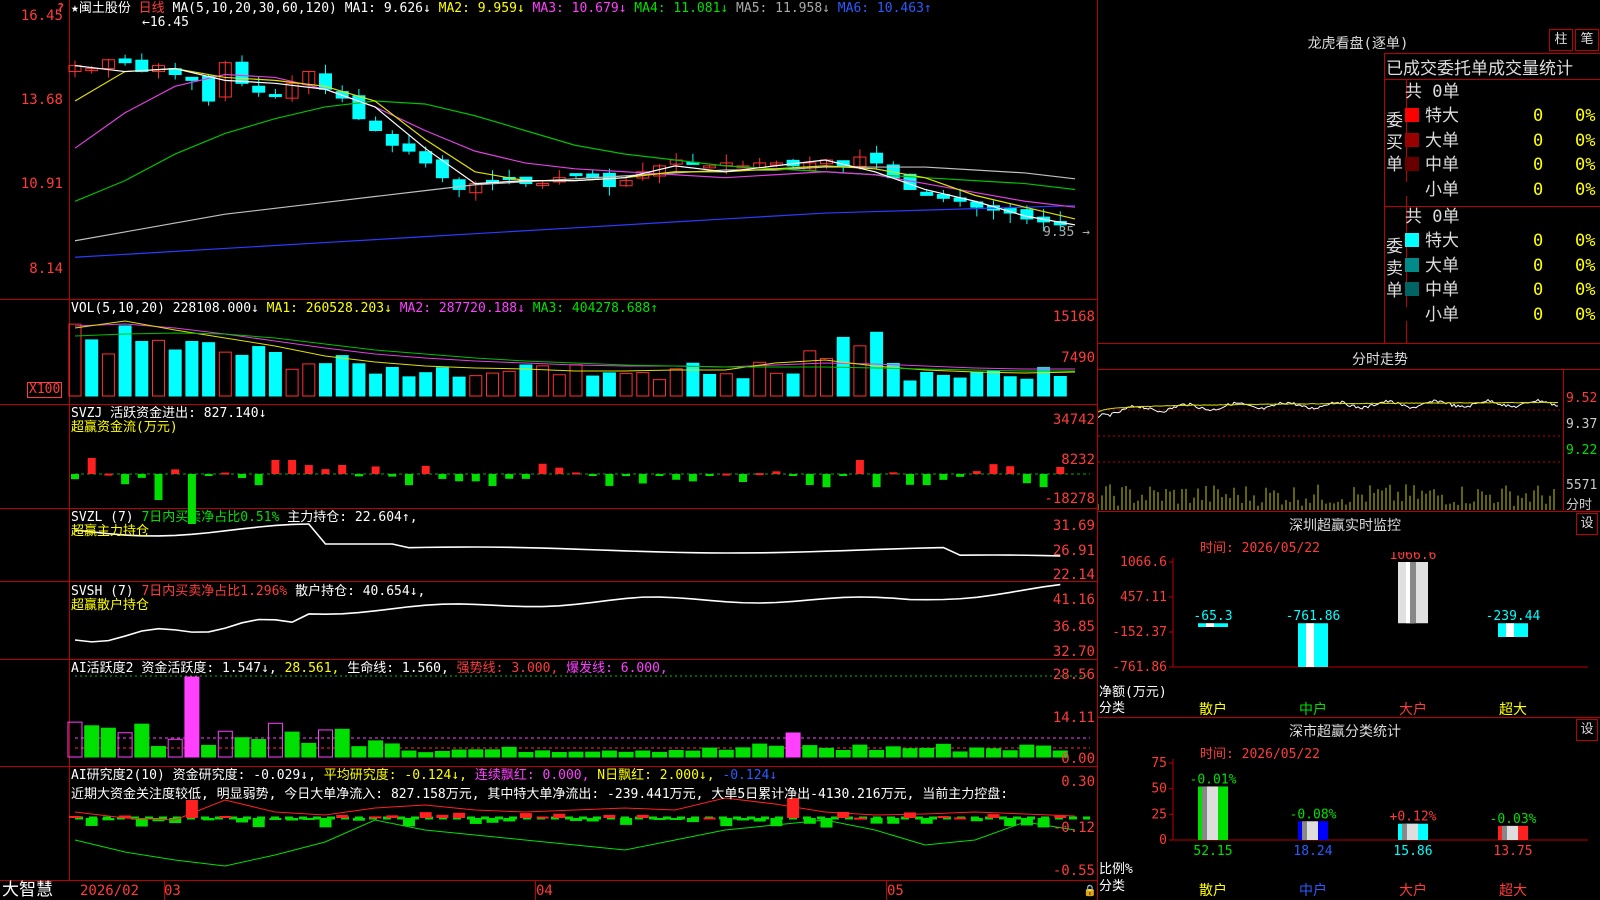 The height and width of the screenshot is (900, 1600). Describe the element at coordinates (1587, 40) in the screenshot. I see `tick-button: 笔` at that location.